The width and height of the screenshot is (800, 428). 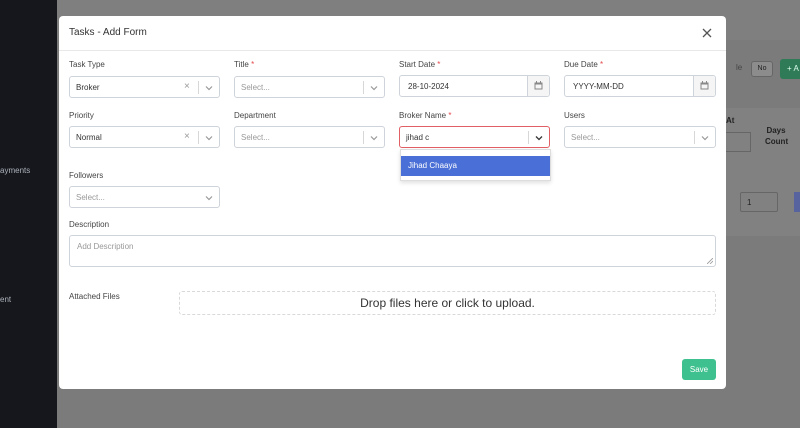 I want to click on title-label: Title *, so click(x=244, y=64).